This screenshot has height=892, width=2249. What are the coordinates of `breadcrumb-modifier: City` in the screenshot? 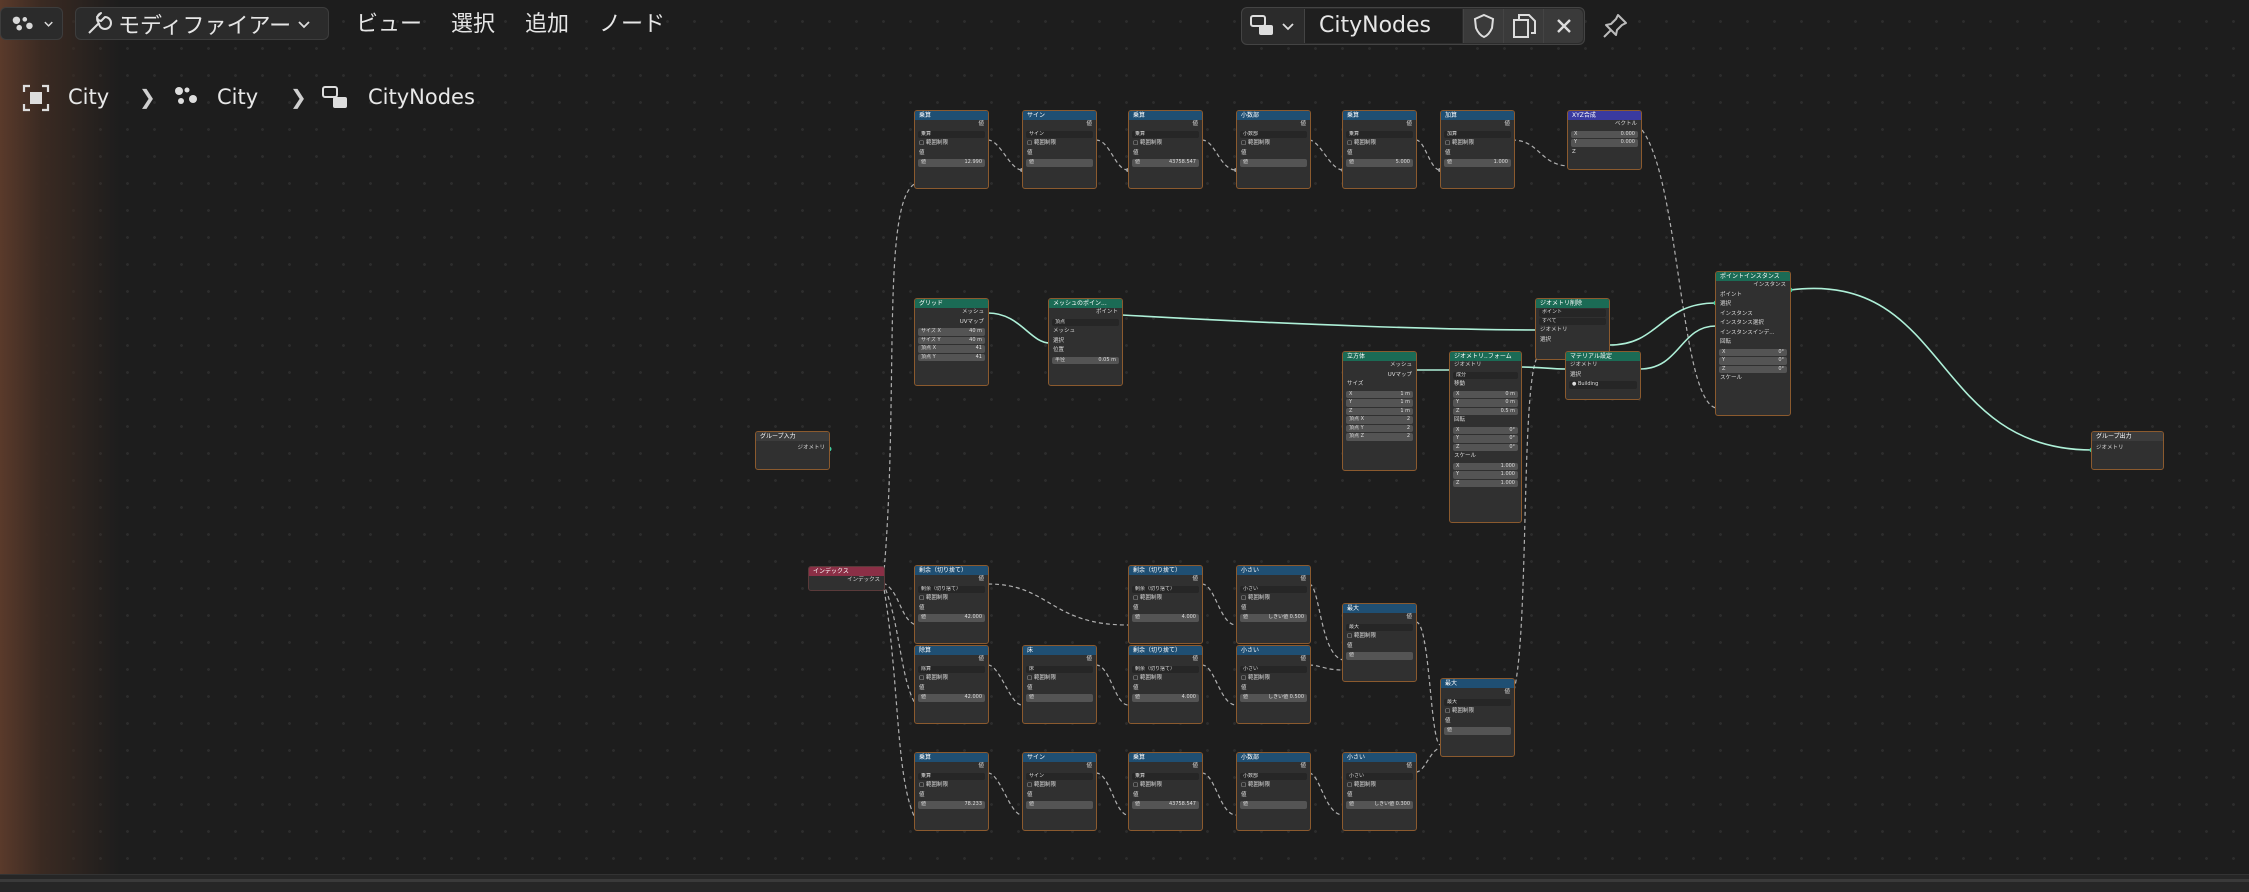 It's located at (237, 97).